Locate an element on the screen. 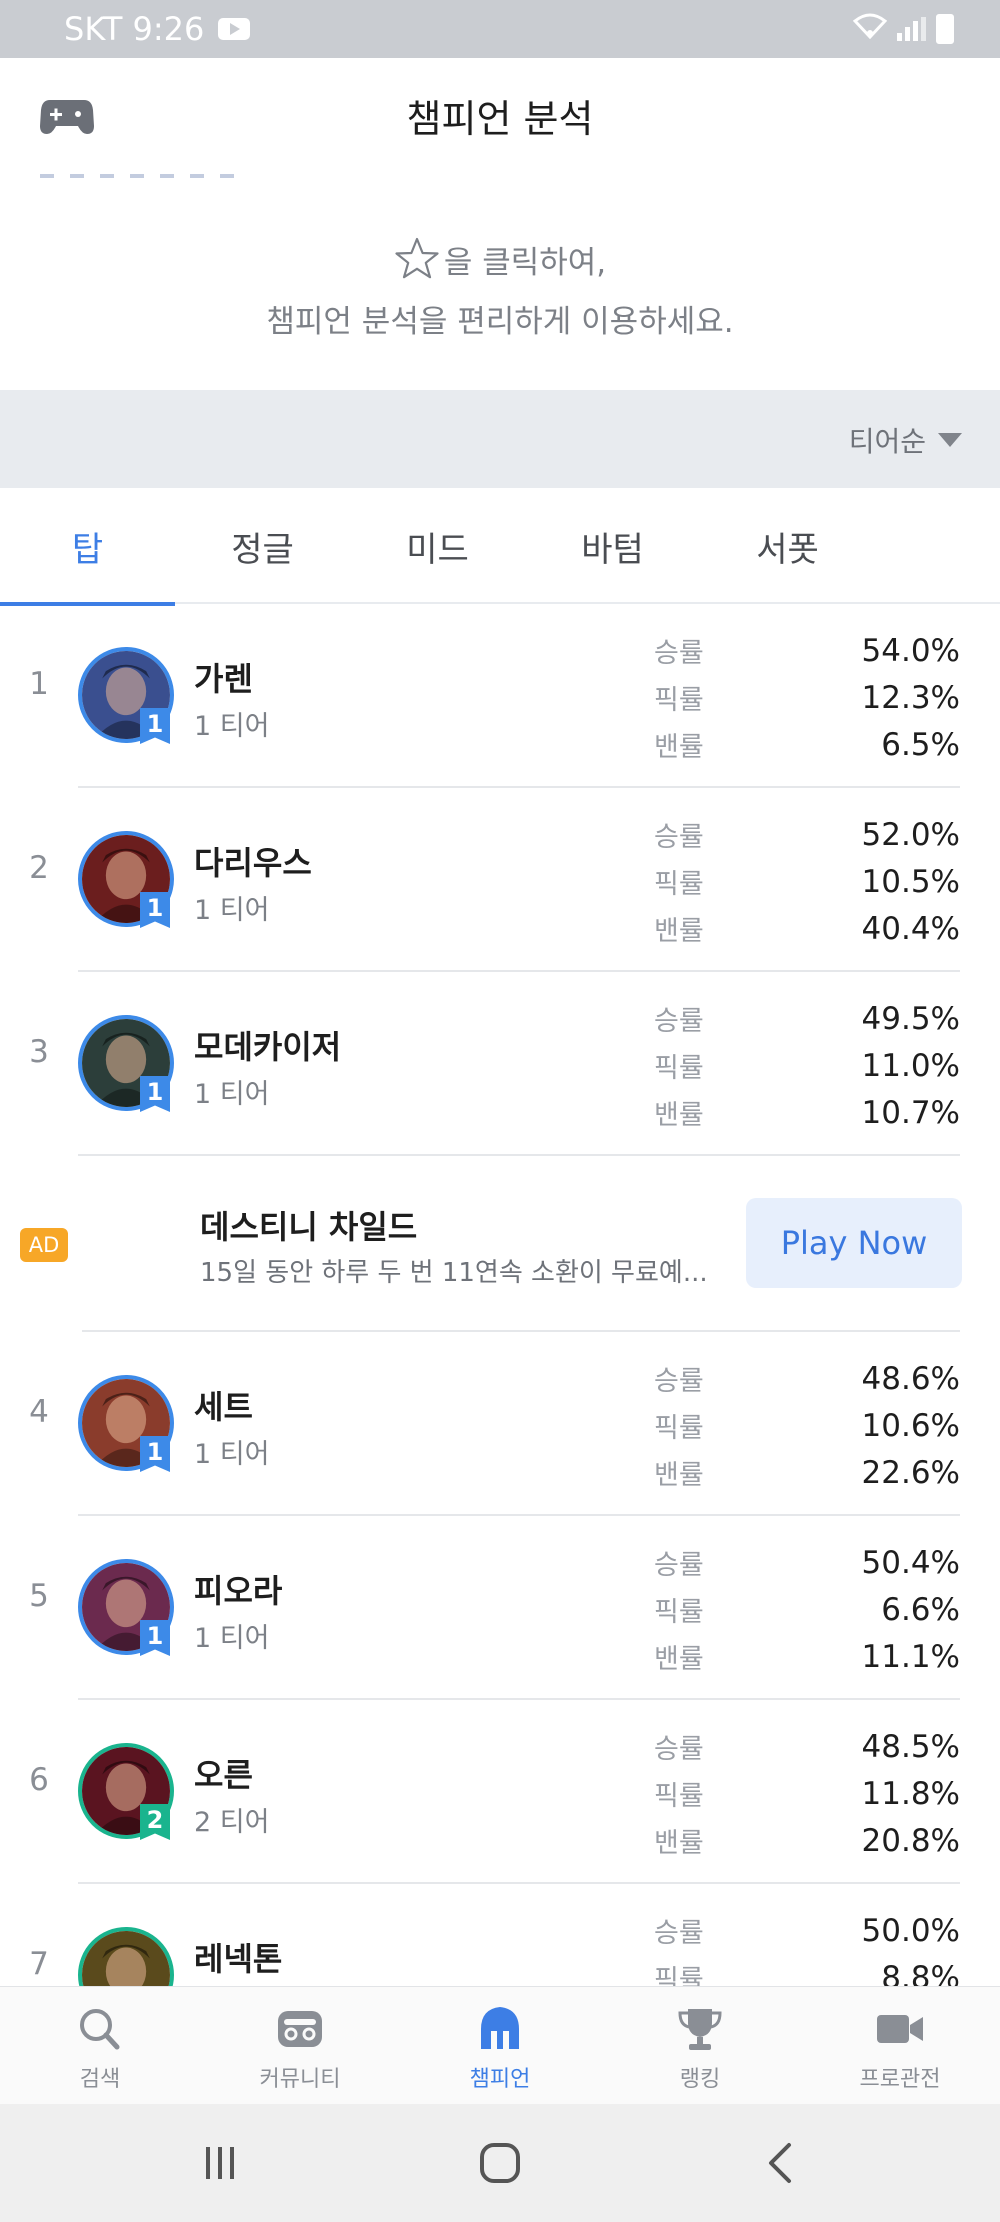 This screenshot has height=2222, width=1000. stat-values: 50.4% 6.6% 11.1% is located at coordinates (911, 1610).